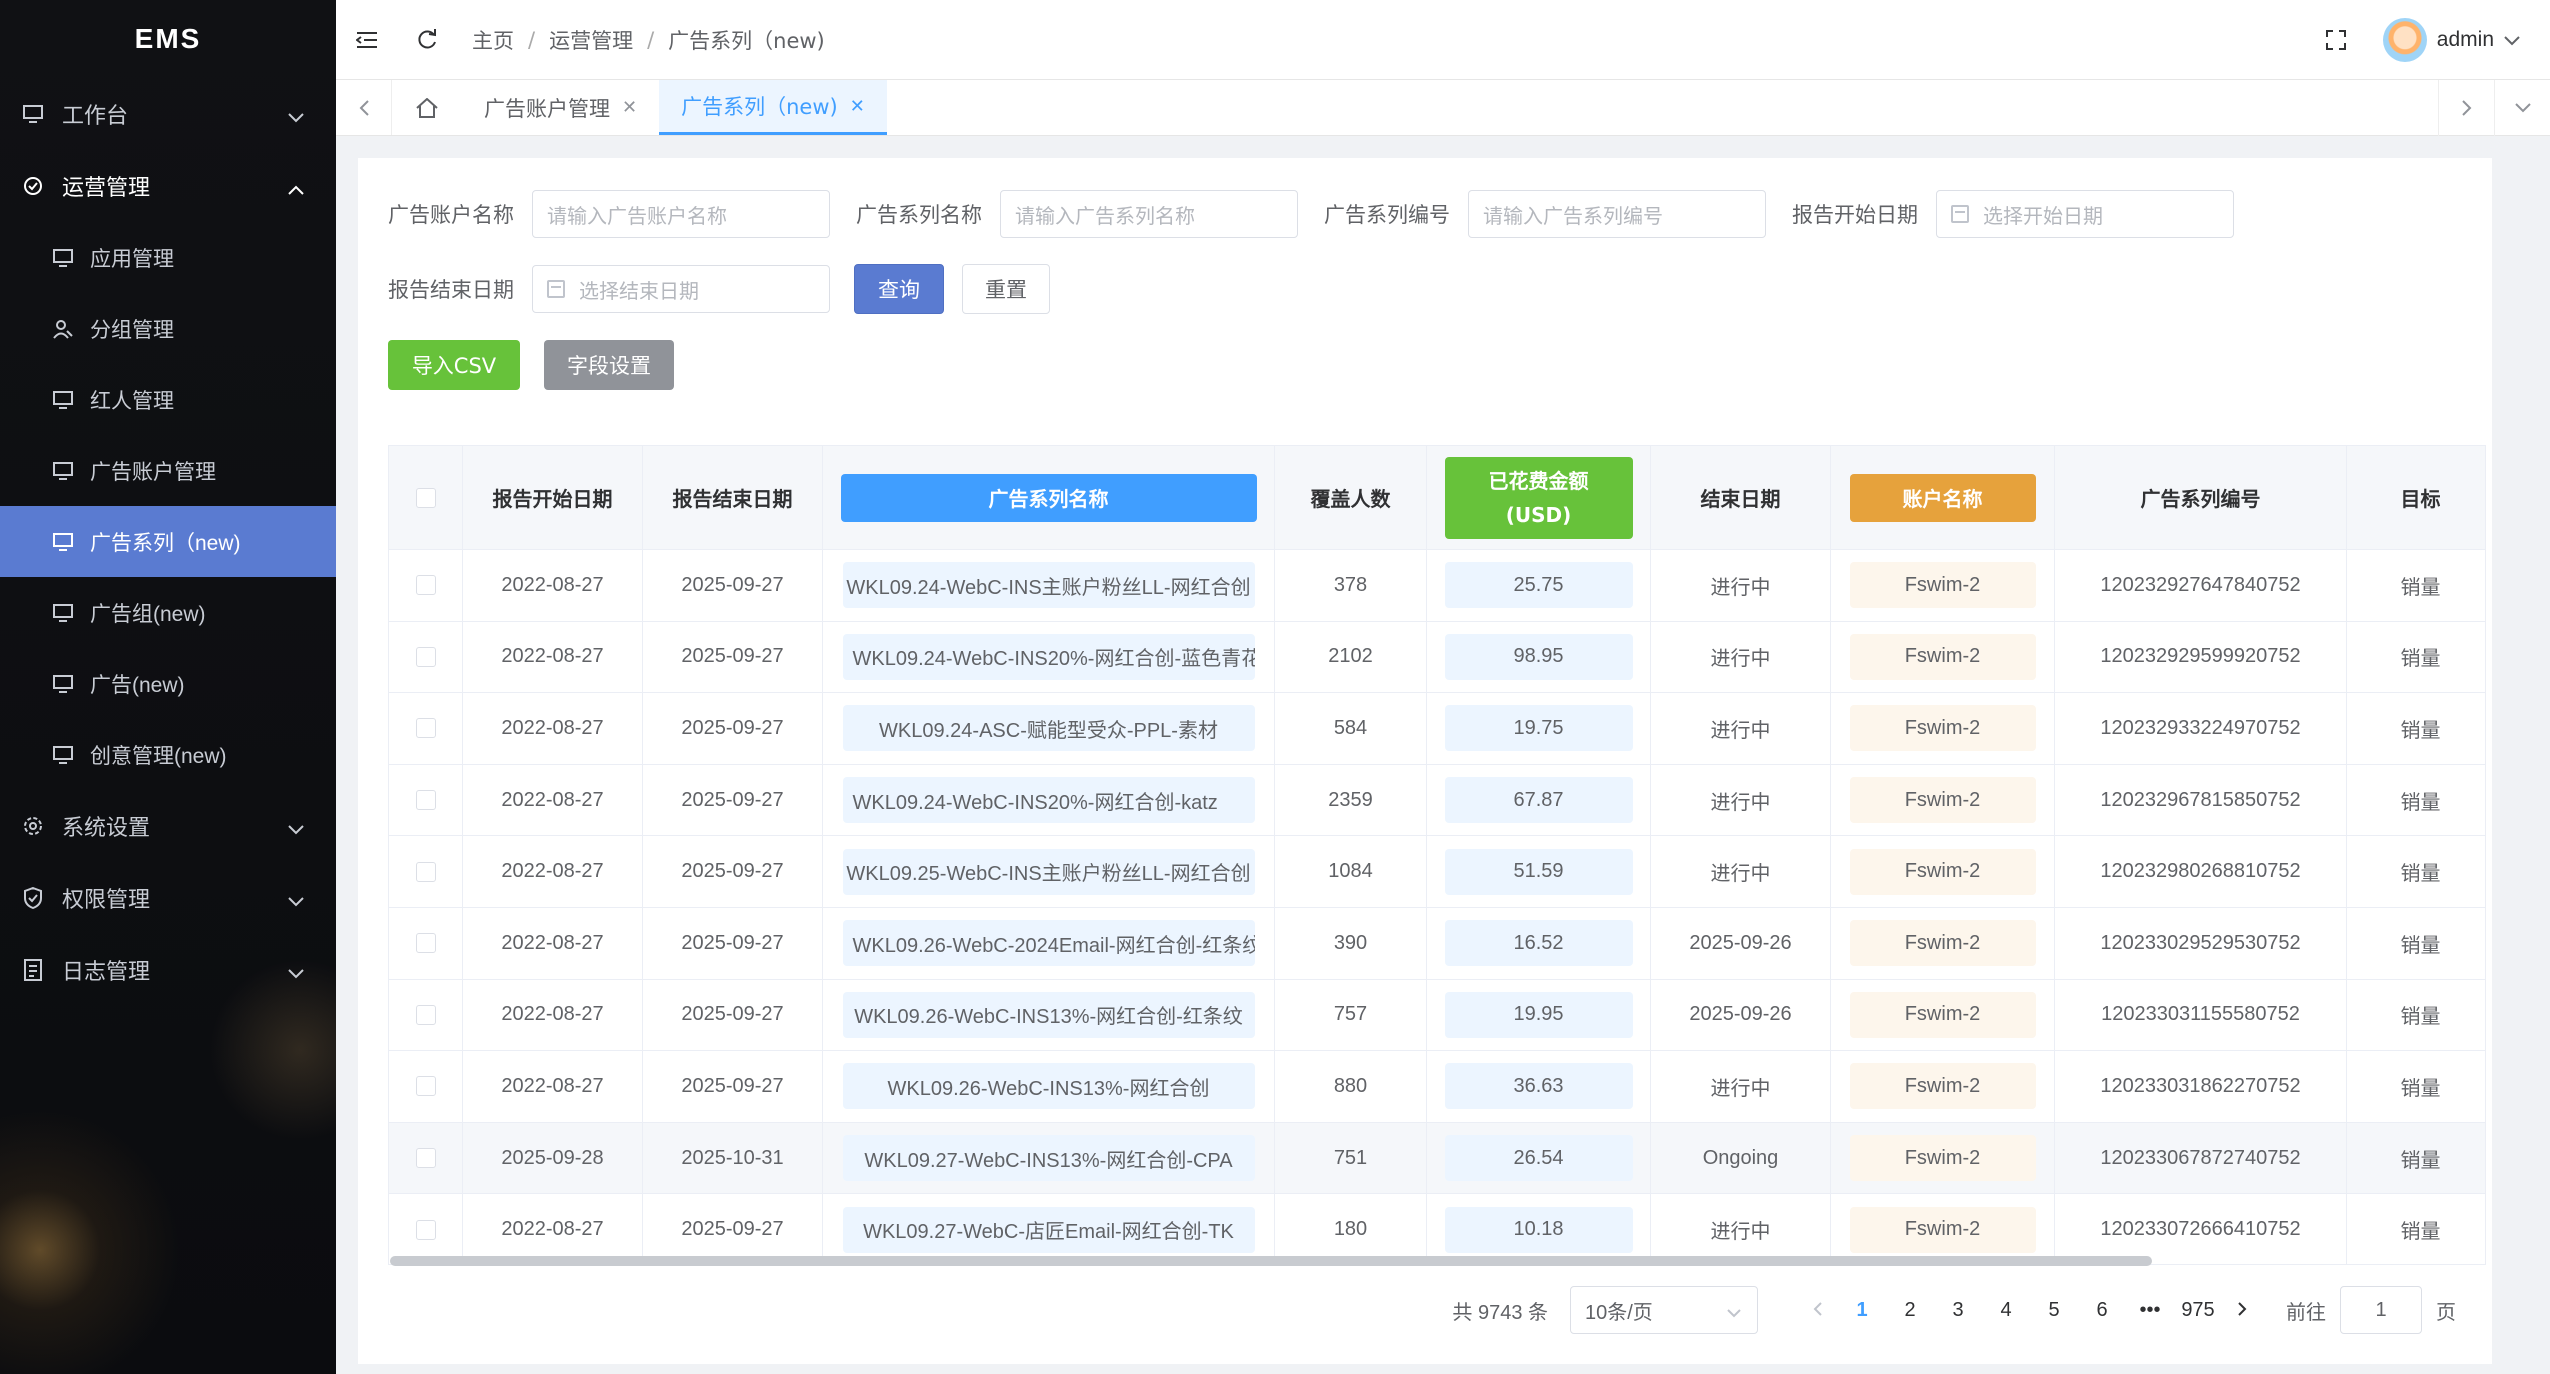 The height and width of the screenshot is (1374, 2550). Describe the element at coordinates (1538, 1229) in the screenshot. I see `spend-value: 10.18` at that location.